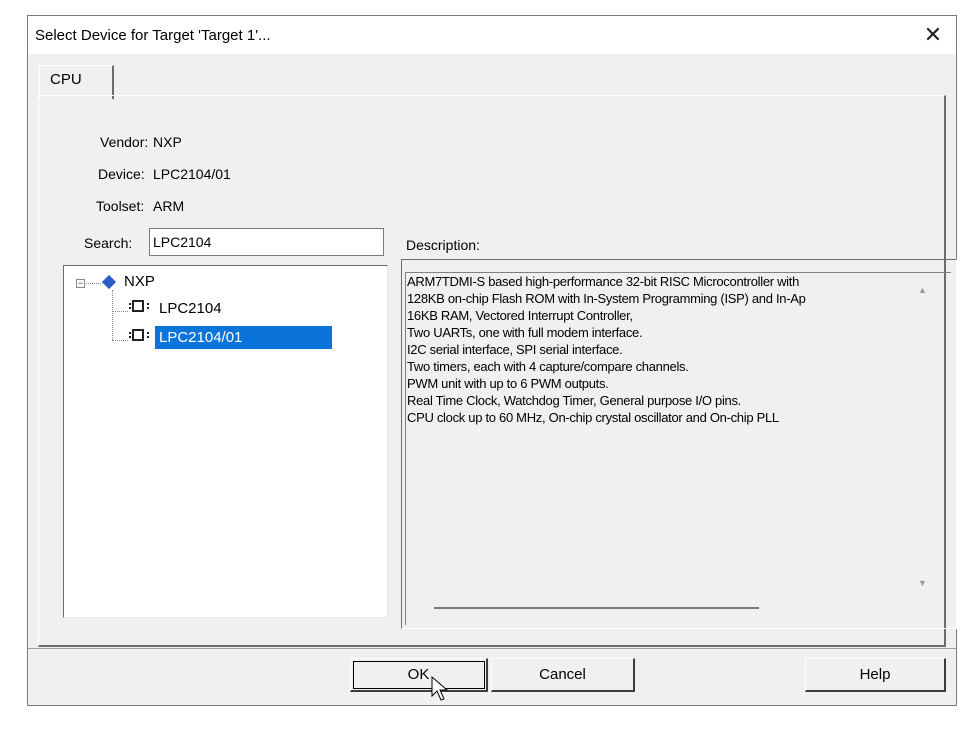  I want to click on footer-divider, so click(492, 648).